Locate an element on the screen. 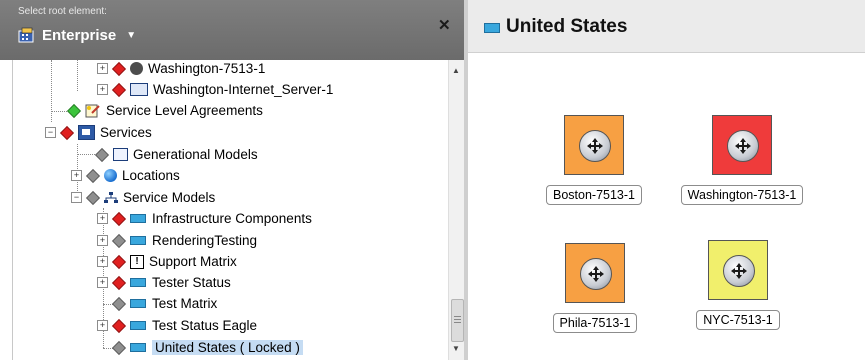 The width and height of the screenshot is (865, 360). exclamation-icon: ! is located at coordinates (137, 261).